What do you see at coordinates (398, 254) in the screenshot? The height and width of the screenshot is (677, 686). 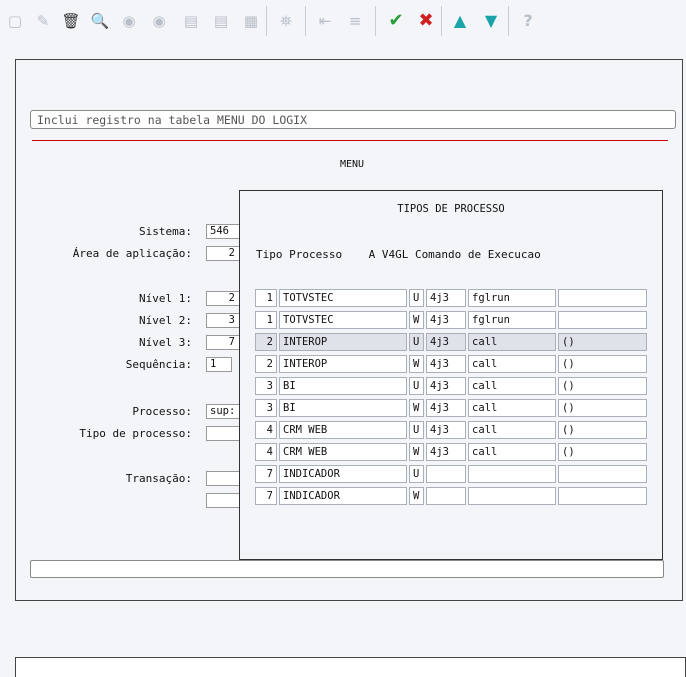 I see `popup-column-header: Tipo Processo A V4GL Comando de Execucao` at bounding box center [398, 254].